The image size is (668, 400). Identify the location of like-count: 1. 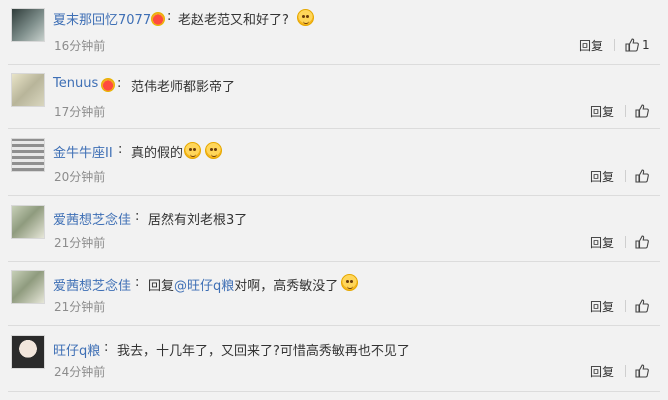
(646, 45).